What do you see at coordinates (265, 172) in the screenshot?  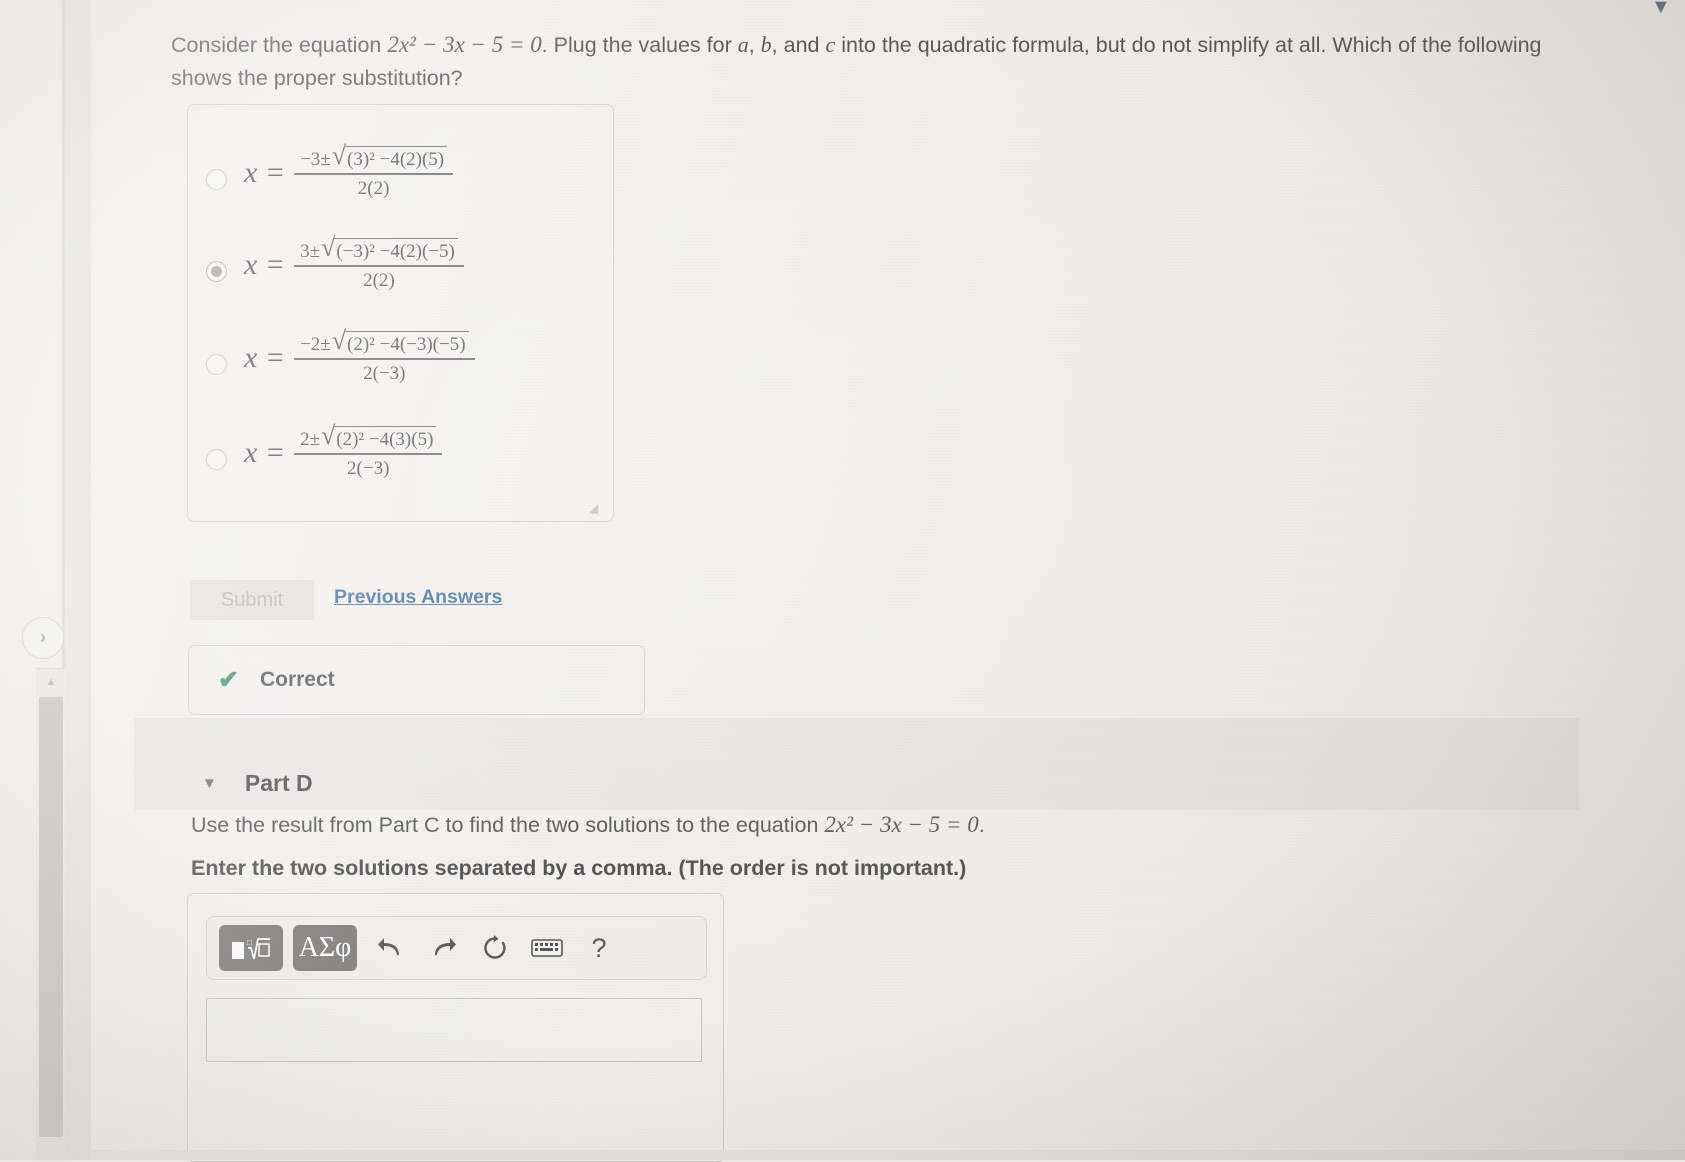 I see `choice-a-lhs: x =` at bounding box center [265, 172].